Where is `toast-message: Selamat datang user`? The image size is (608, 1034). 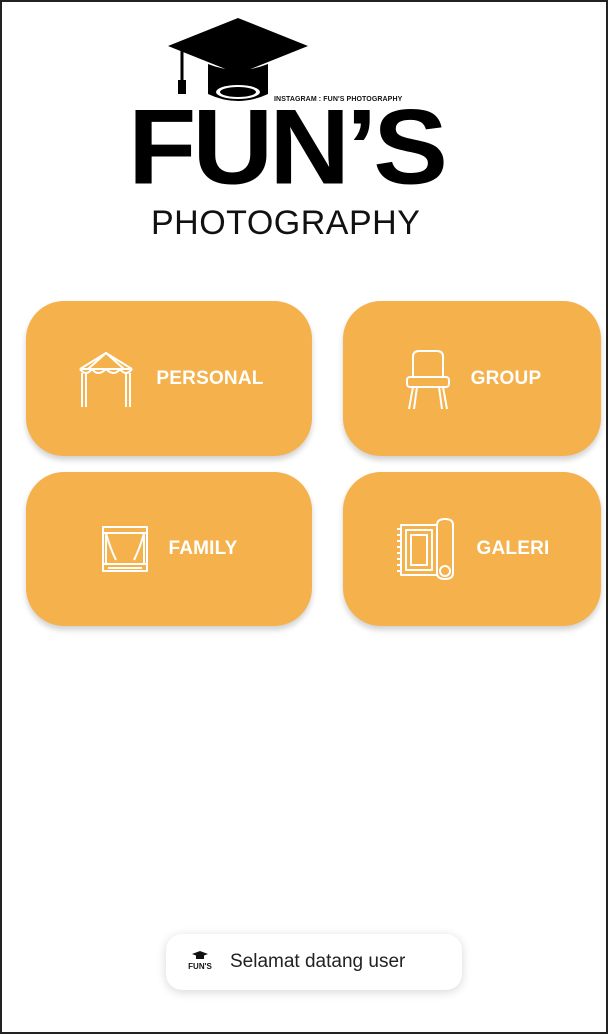 toast-message: Selamat datang user is located at coordinates (318, 961).